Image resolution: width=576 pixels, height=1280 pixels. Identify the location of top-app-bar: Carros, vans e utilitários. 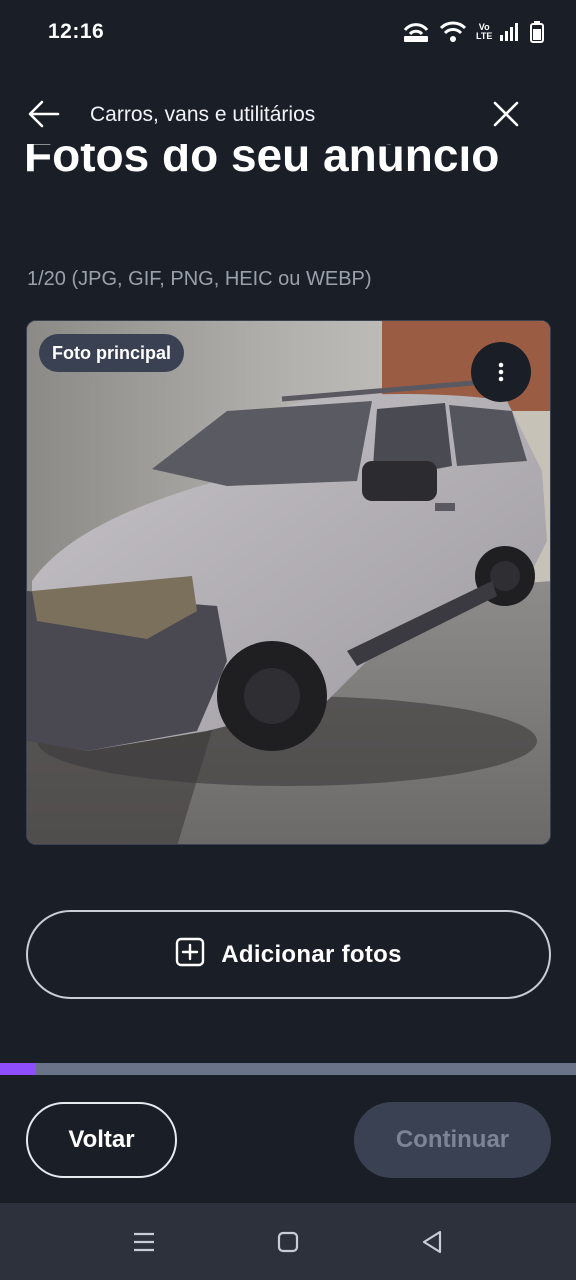
(288, 116).